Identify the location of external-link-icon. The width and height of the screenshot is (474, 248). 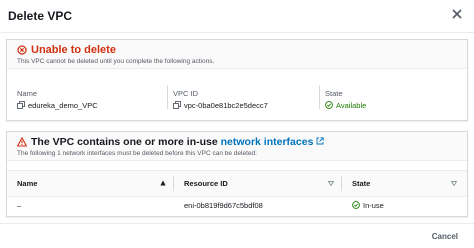
(320, 141).